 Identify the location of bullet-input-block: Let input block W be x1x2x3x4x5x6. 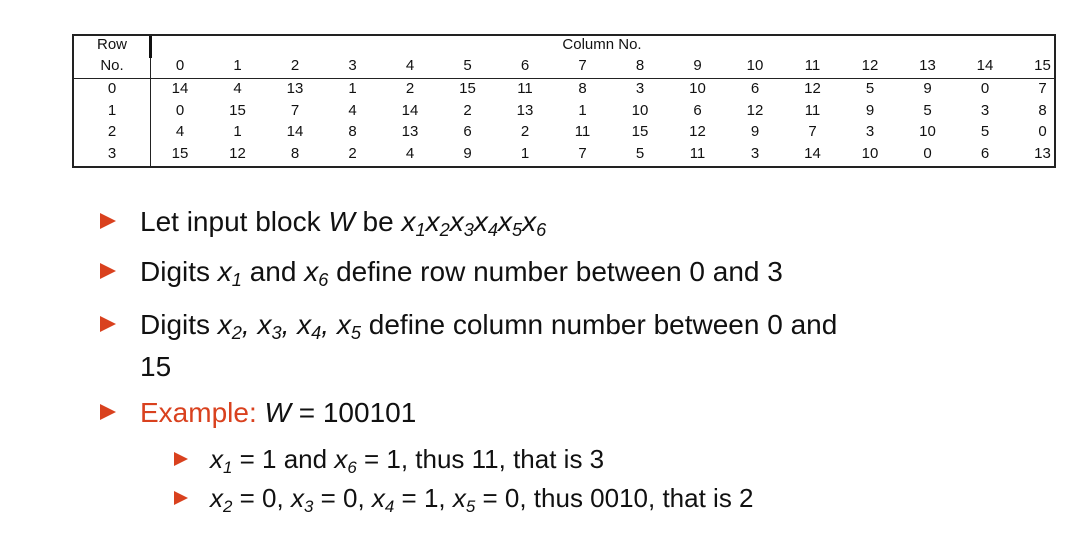
(323, 226).